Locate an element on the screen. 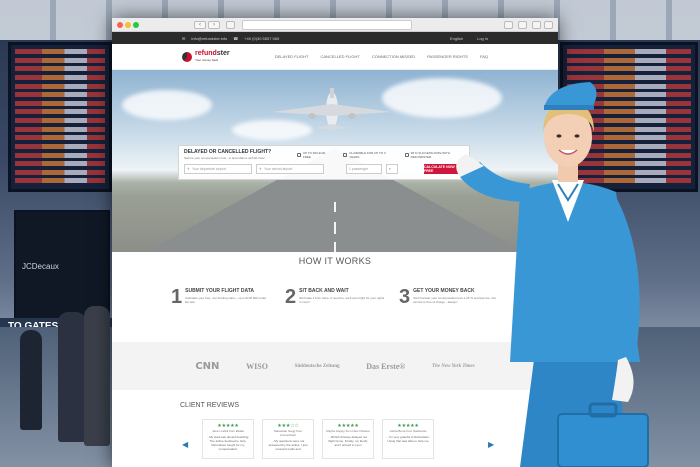 This screenshot has width=700, height=467. check-icon is located at coordinates (299, 155).